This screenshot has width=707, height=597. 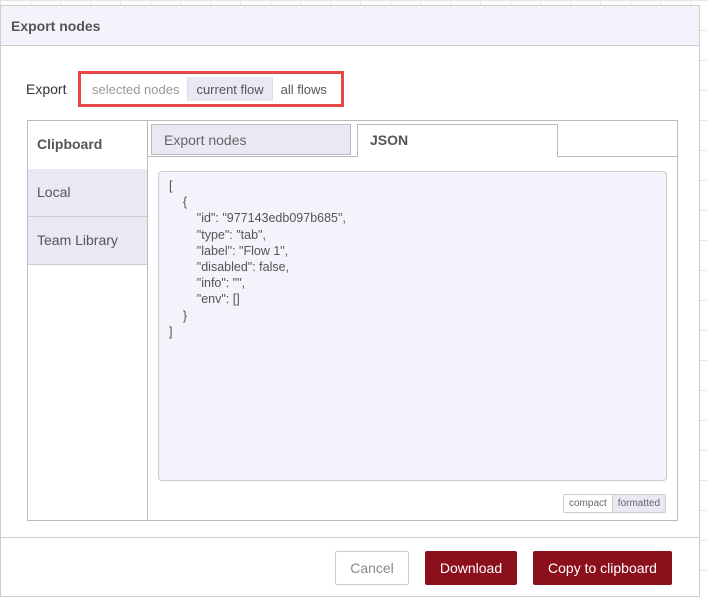 I want to click on tab-export-nodes: Export nodes, so click(x=251, y=139).